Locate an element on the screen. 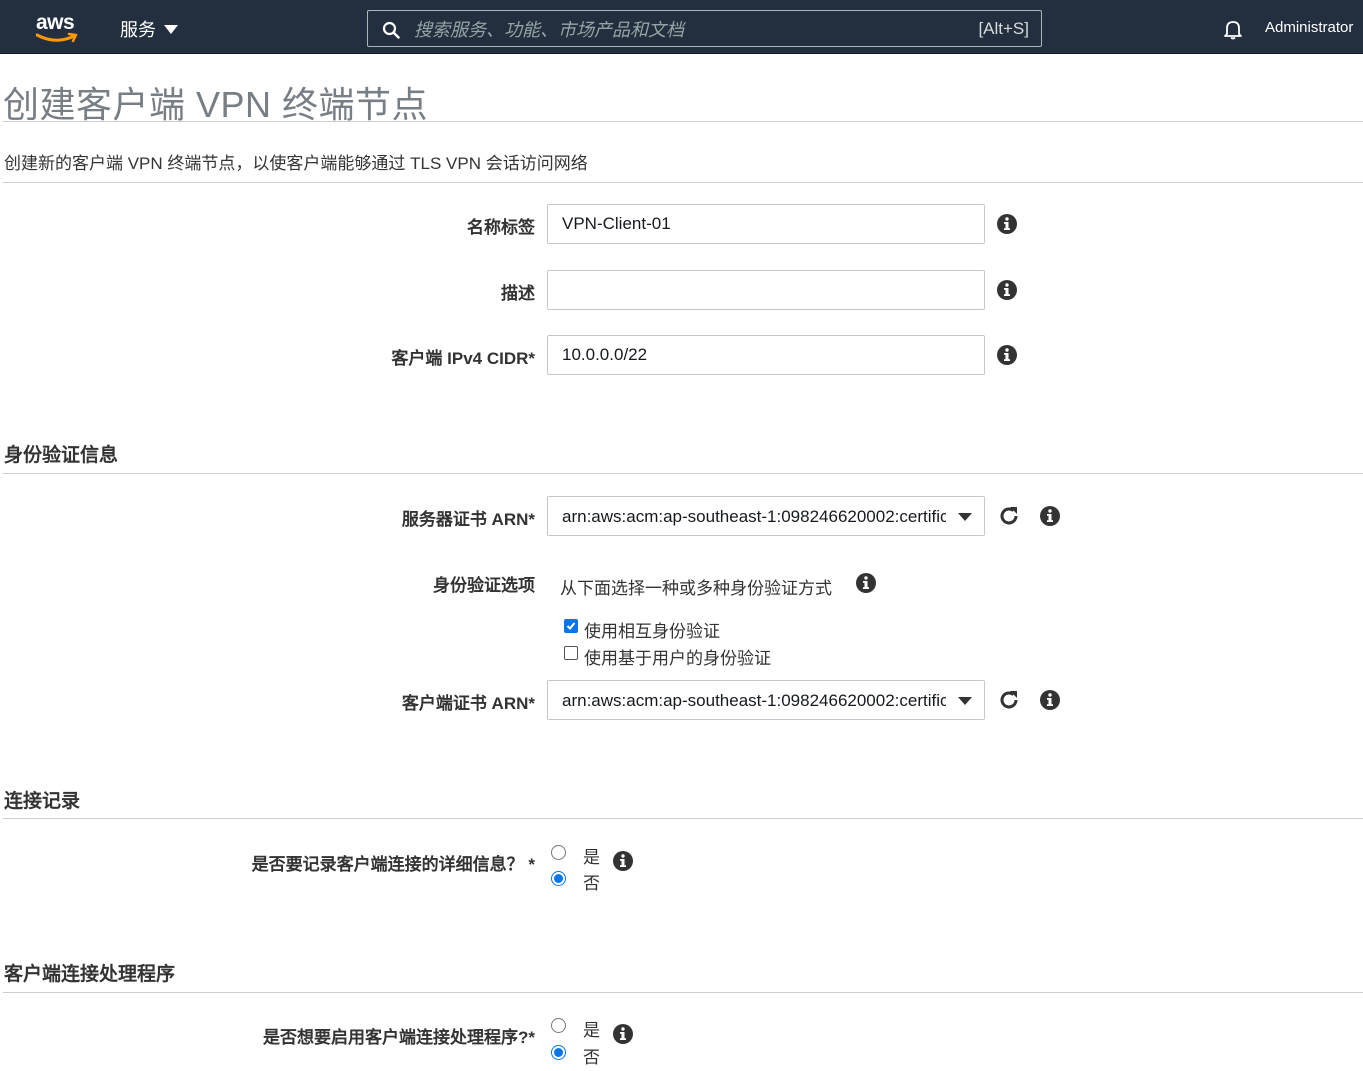 This screenshot has height=1071, width=1363. services-label: 服务 is located at coordinates (138, 30).